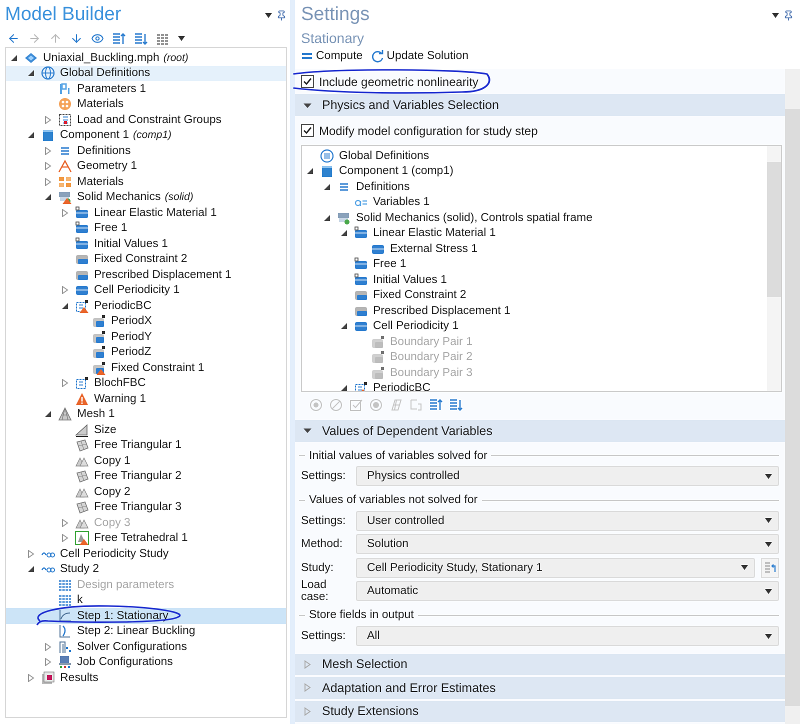 Image resolution: width=800 pixels, height=724 pixels. I want to click on dropdown: User controlled, so click(567, 520).